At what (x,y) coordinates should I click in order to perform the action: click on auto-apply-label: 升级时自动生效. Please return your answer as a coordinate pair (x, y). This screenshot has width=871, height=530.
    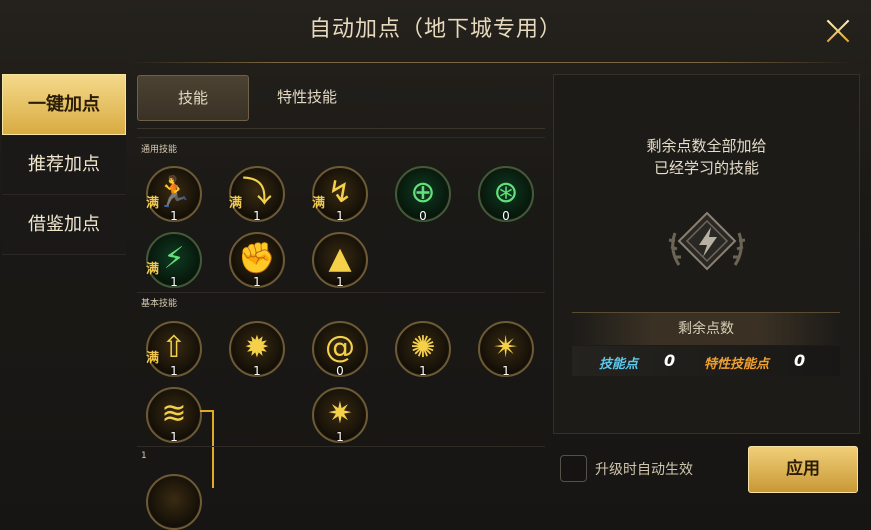
    Looking at the image, I should click on (644, 470).